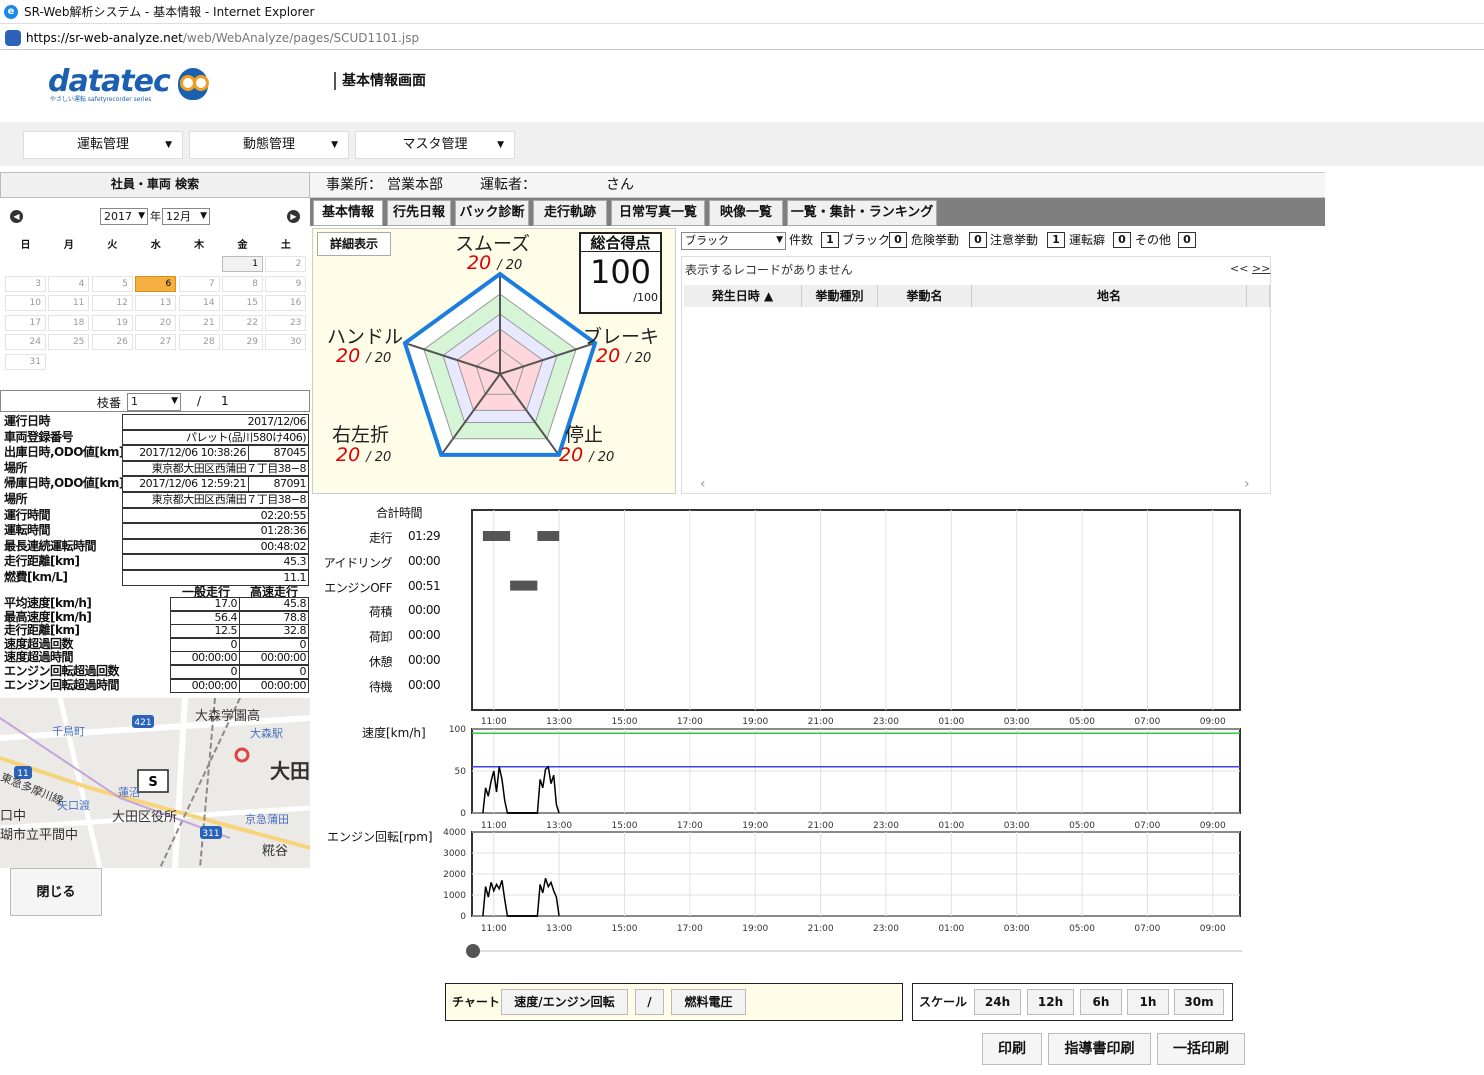  I want to click on scroll-left-icon: ‹, so click(703, 484).